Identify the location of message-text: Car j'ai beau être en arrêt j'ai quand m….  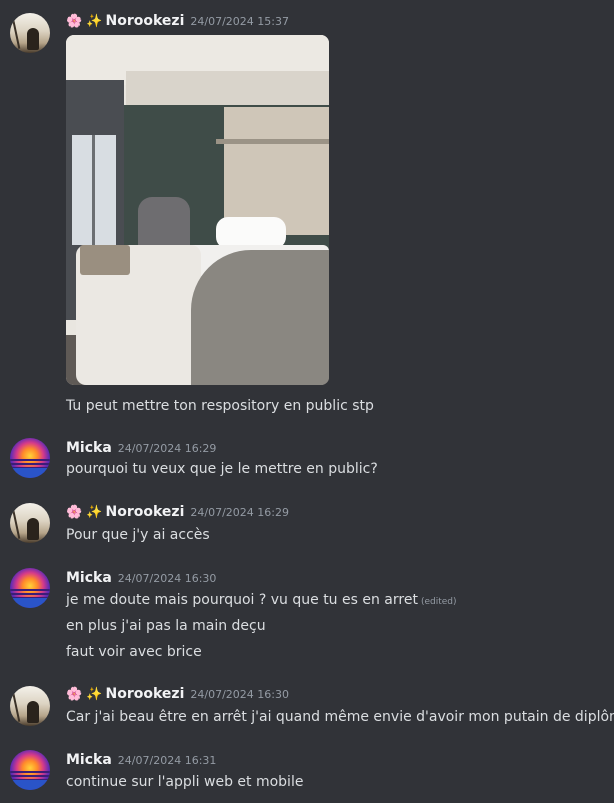
(340, 717).